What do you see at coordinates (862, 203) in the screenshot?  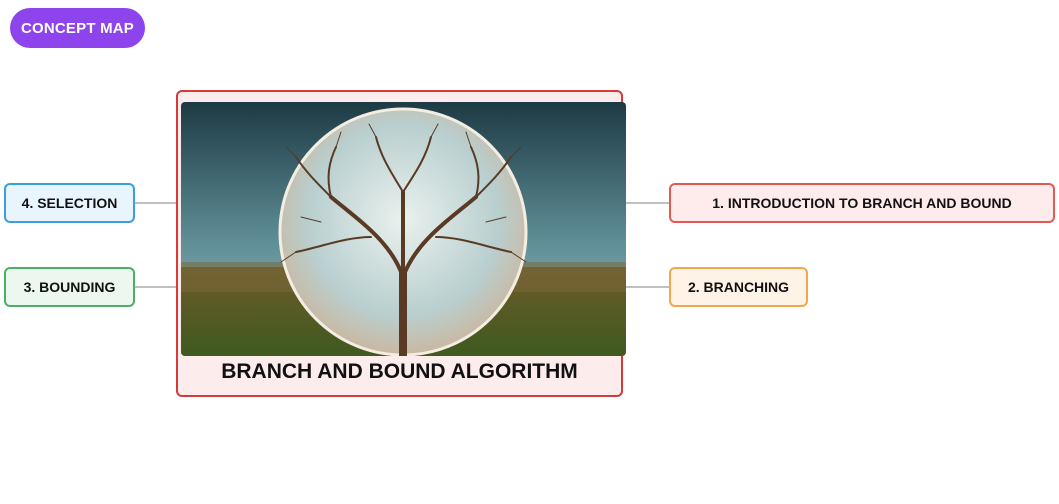 I see `node-introduction: 1. INTRODUCTION TO BRANCH AND BOUND` at bounding box center [862, 203].